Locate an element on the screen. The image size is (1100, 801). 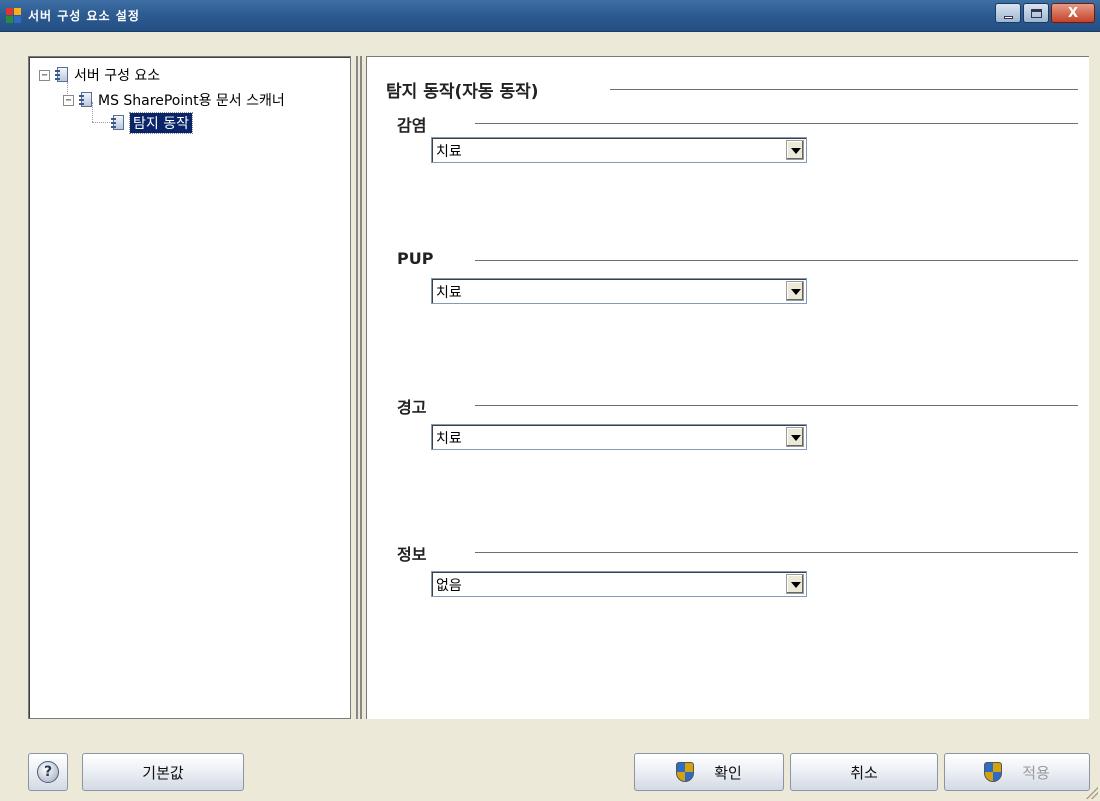
app-logo-icon is located at coordinates (14, 16).